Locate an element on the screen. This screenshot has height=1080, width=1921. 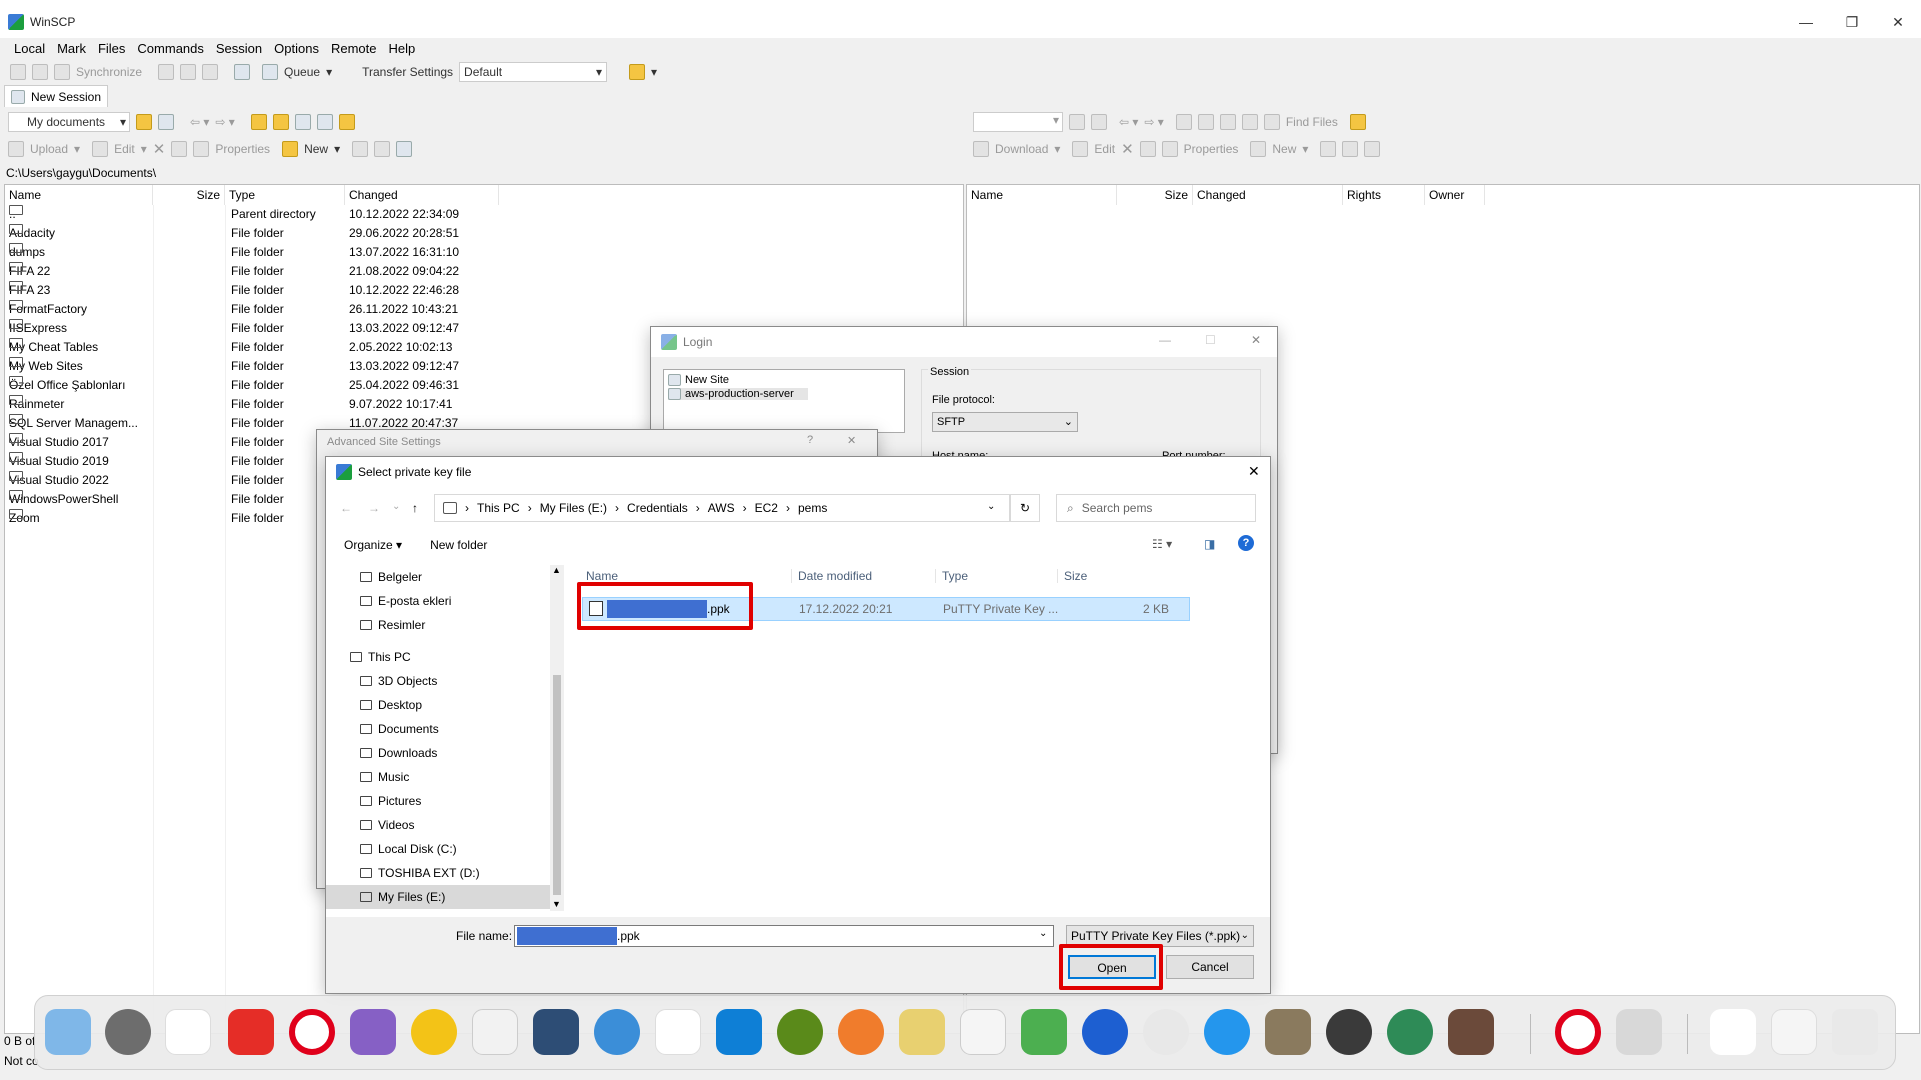
breadcrumb-aws: AWS is located at coordinates (721, 508).